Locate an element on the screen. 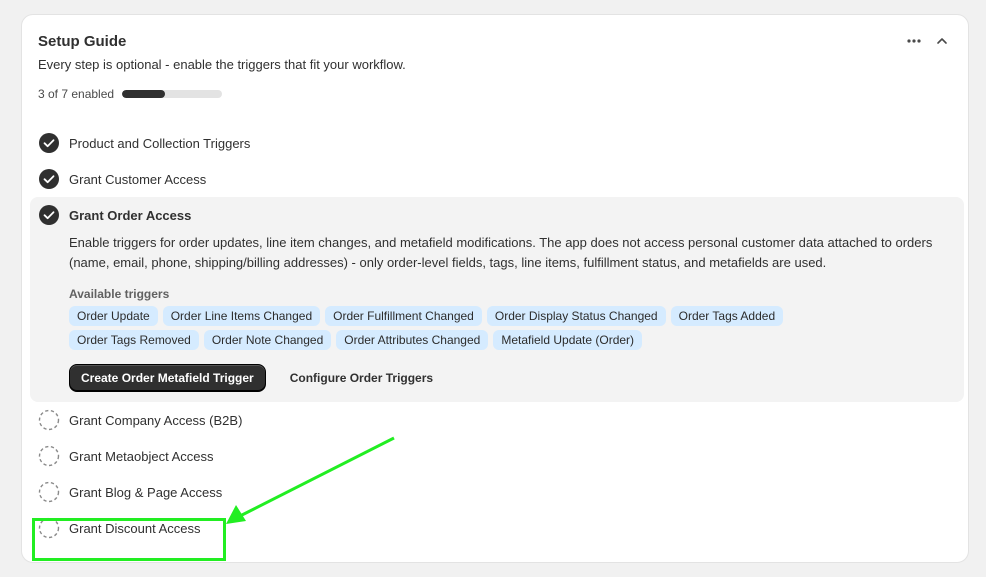 The width and height of the screenshot is (986, 577). trigger-chip: Order Line Items Changed is located at coordinates (241, 316).